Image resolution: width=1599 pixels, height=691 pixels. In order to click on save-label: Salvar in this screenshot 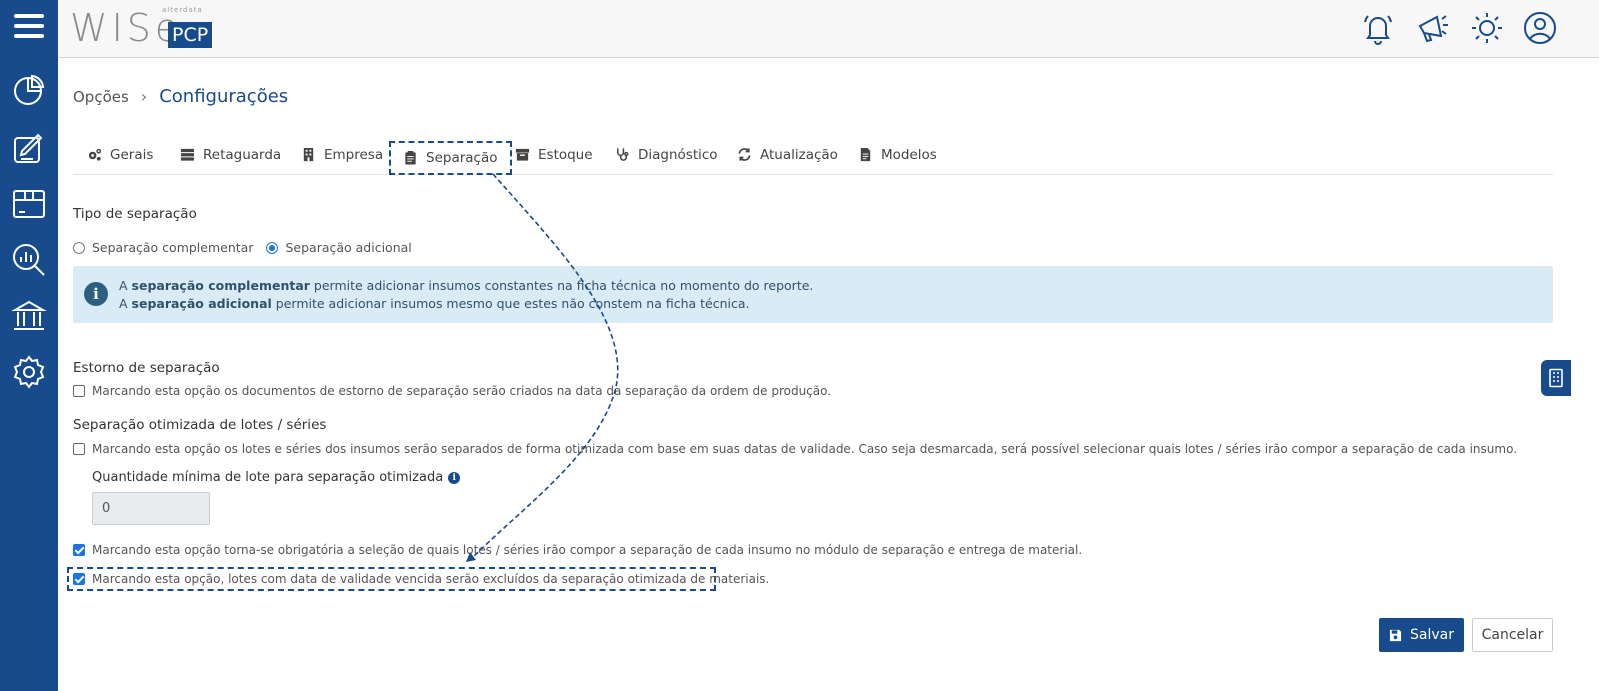, I will do `click(1432, 635)`.